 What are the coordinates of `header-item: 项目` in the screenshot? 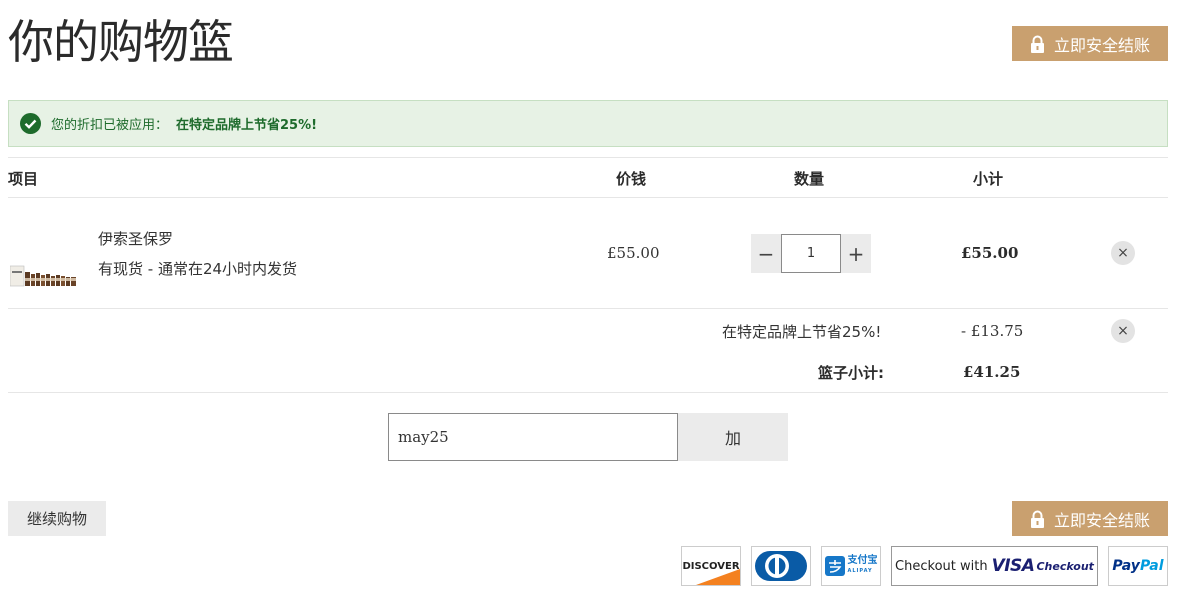 It's located at (23, 179).